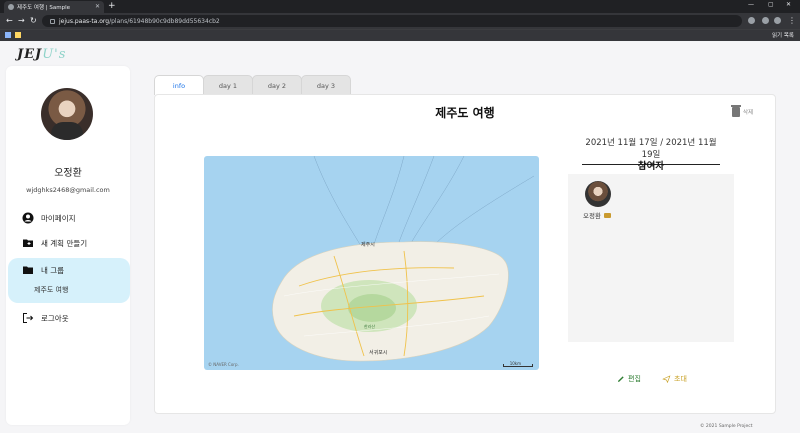 The image size is (800, 433). What do you see at coordinates (742, 111) in the screenshot?
I see `delete-button: 삭제` at bounding box center [742, 111].